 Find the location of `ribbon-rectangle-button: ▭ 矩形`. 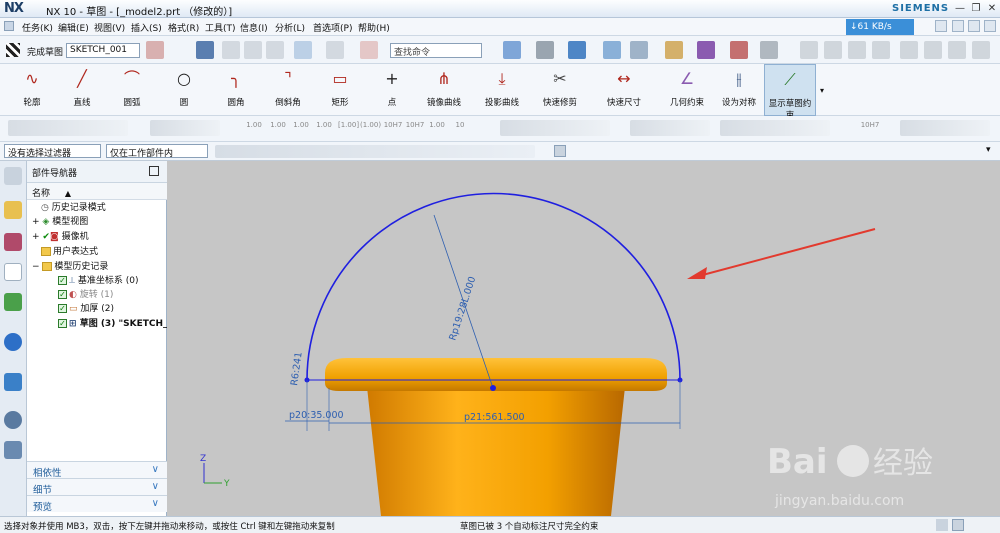

ribbon-rectangle-button: ▭ 矩形 is located at coordinates (340, 90).